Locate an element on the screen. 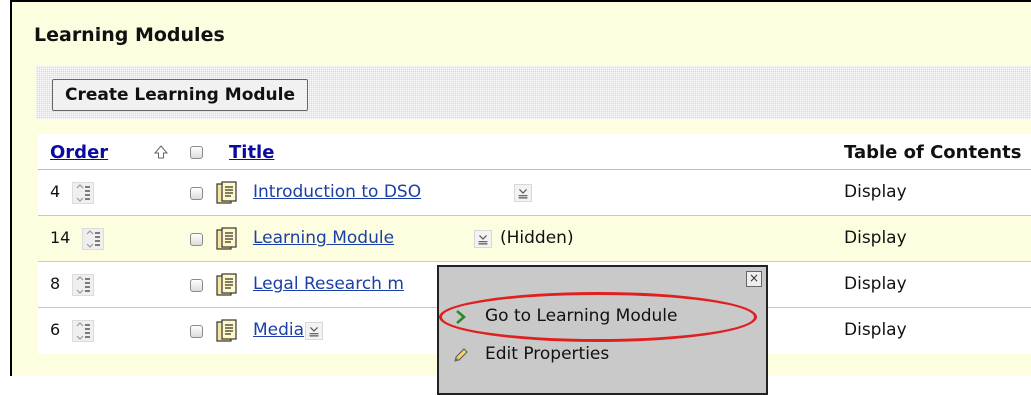  module-title-link: Legal Research m is located at coordinates (328, 284).